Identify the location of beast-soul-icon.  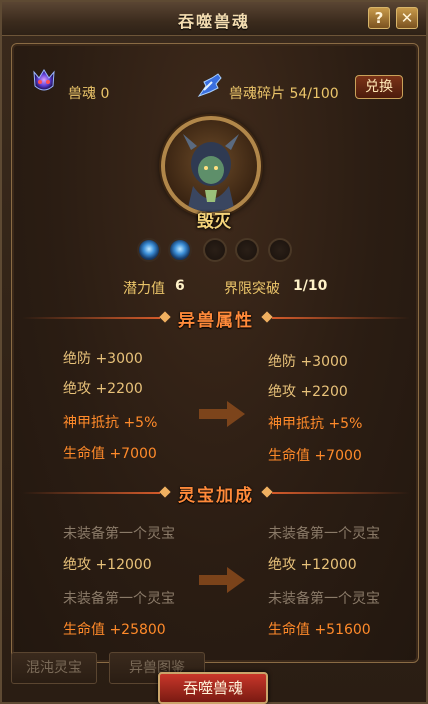
(44, 80).